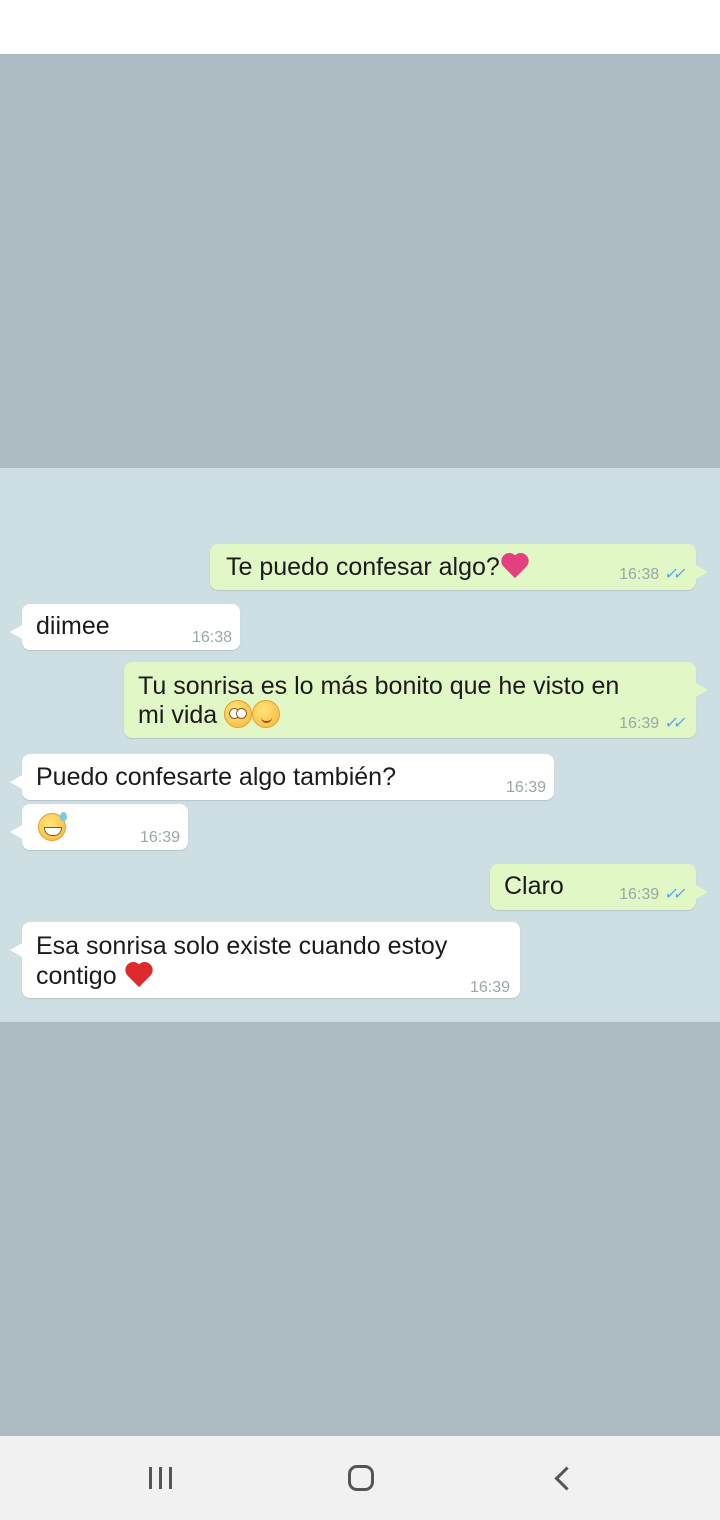  I want to click on grinning-sweat-face-icon, so click(52, 826).